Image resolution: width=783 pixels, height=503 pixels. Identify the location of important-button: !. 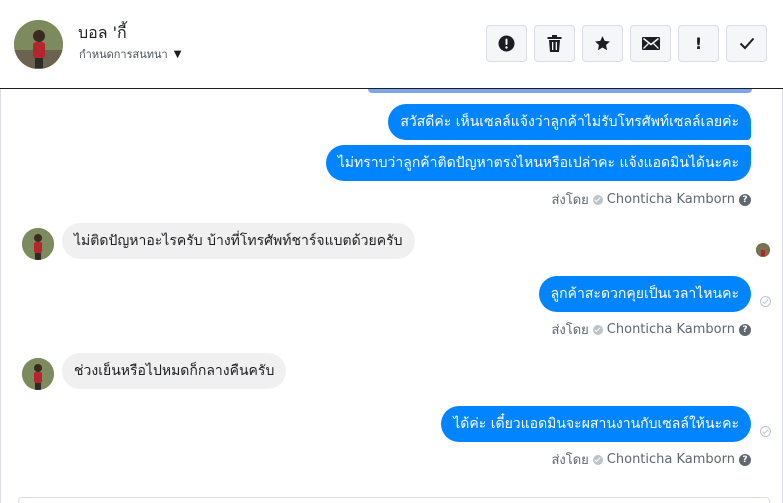
(698, 43).